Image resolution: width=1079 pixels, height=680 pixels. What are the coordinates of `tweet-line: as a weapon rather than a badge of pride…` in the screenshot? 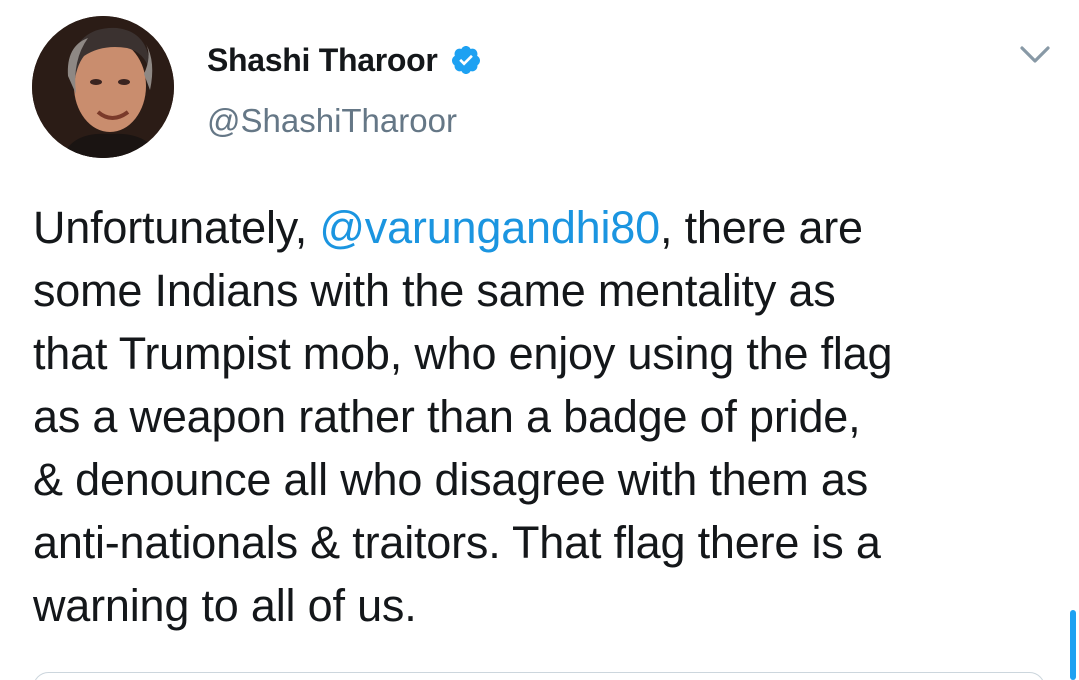 It's located at (447, 416).